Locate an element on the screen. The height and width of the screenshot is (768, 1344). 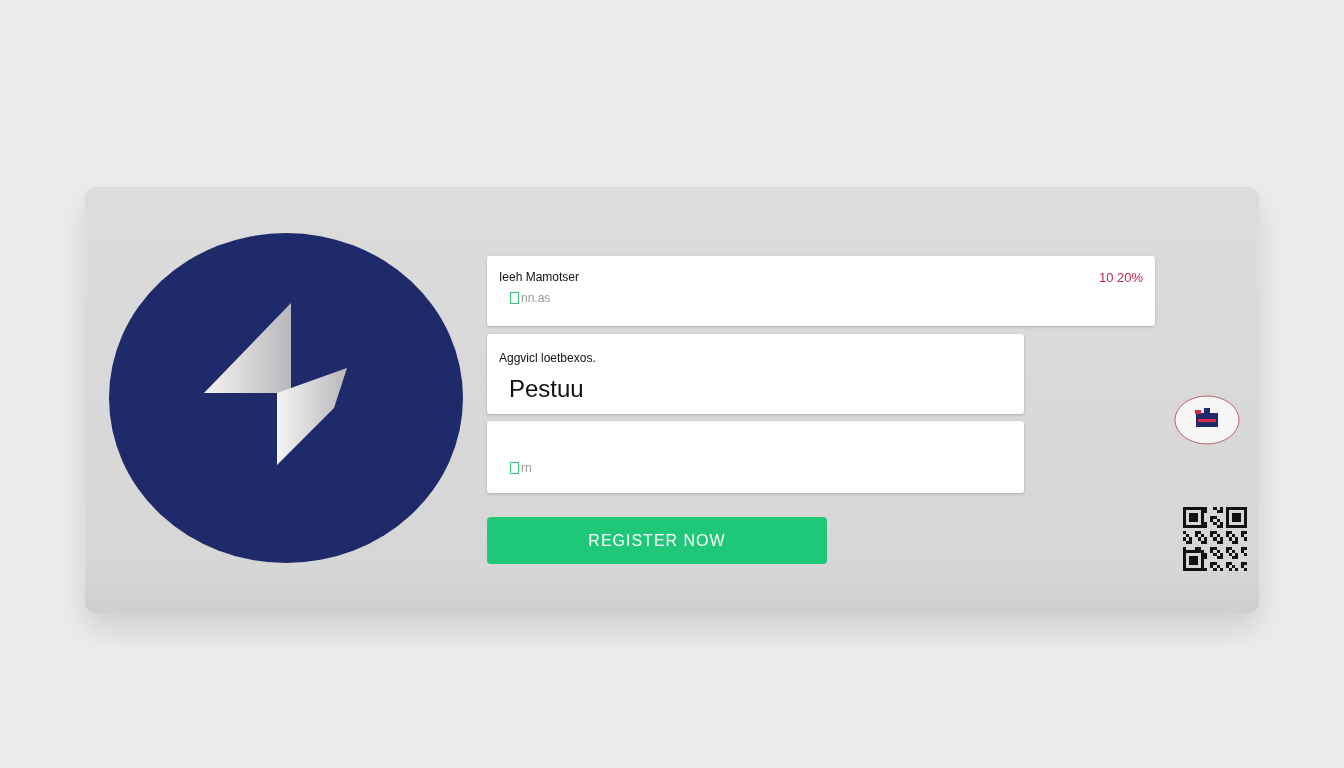
emblem-icon is located at coordinates (1207, 420).